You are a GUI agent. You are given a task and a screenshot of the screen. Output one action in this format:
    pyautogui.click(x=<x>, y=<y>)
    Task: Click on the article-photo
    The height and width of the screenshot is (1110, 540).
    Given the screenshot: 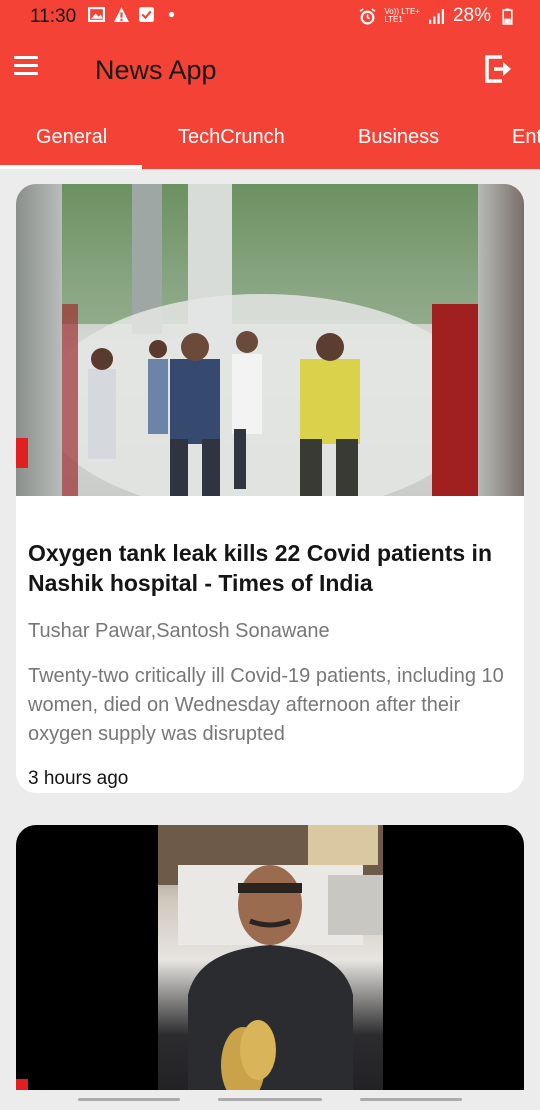 What is the action you would take?
    pyautogui.click(x=270, y=967)
    